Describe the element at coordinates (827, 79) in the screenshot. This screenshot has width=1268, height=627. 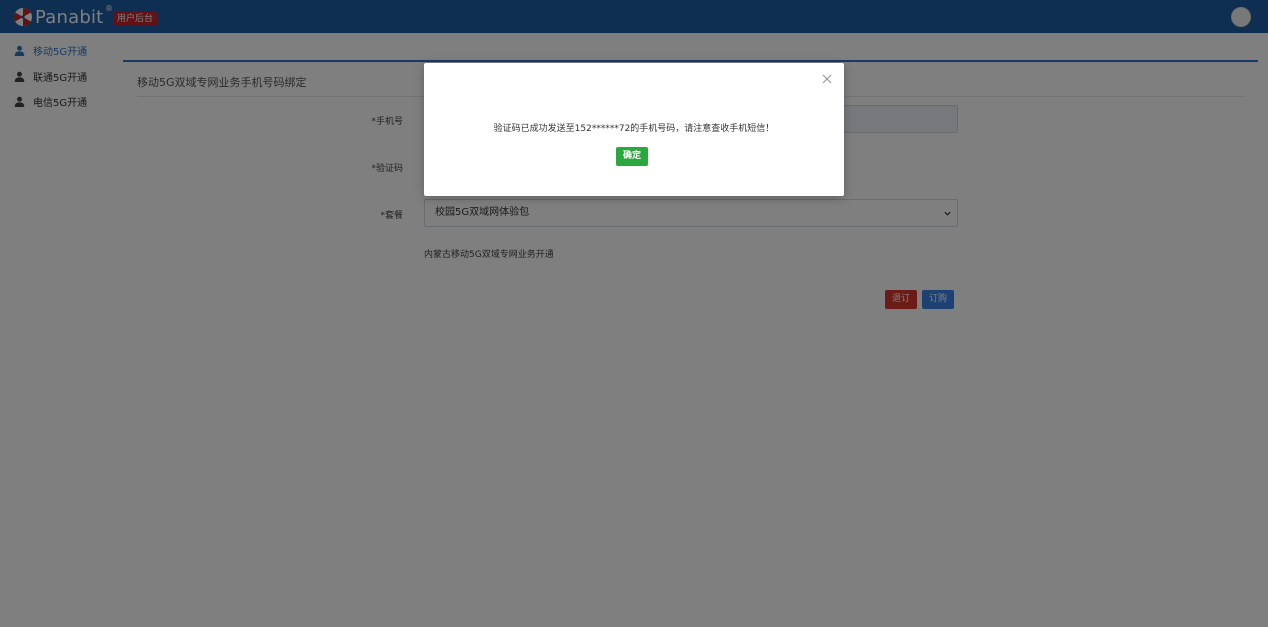
I see `close-icon` at that location.